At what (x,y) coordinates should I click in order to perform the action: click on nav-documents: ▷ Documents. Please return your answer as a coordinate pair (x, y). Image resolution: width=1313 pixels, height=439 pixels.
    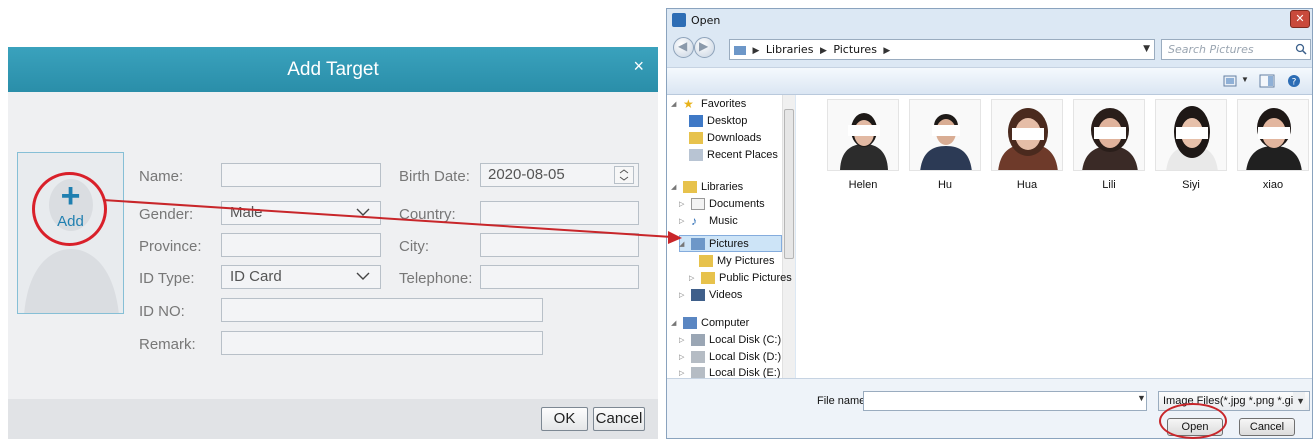
    Looking at the image, I should click on (722, 204).